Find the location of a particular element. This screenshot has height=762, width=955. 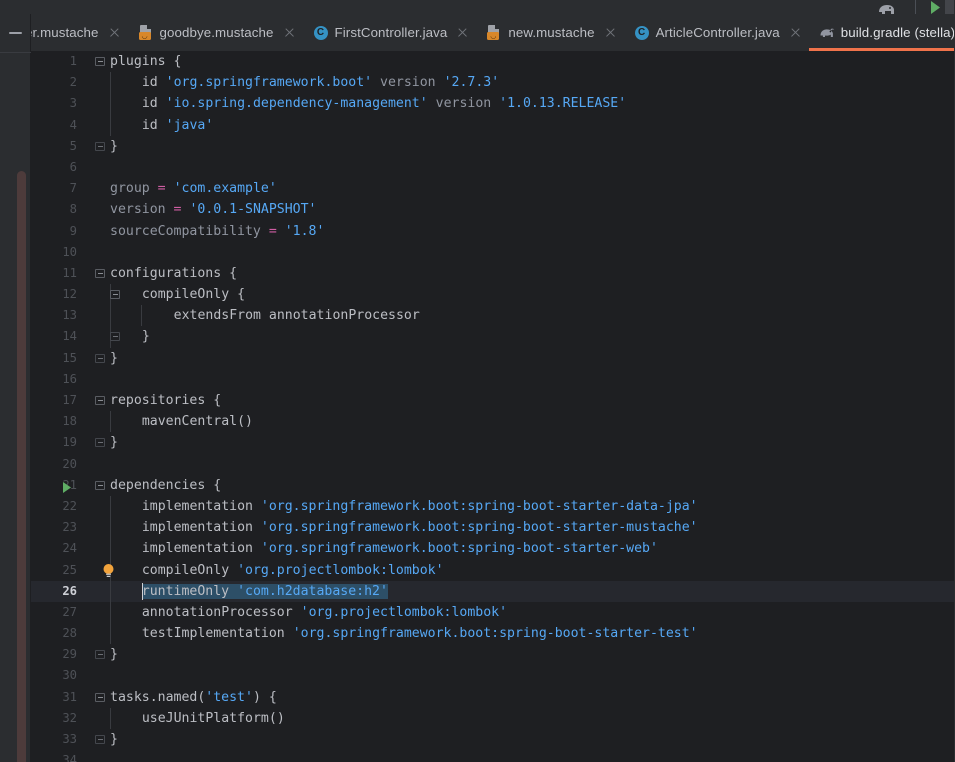

scrollbar-thumb is located at coordinates (21, 466).